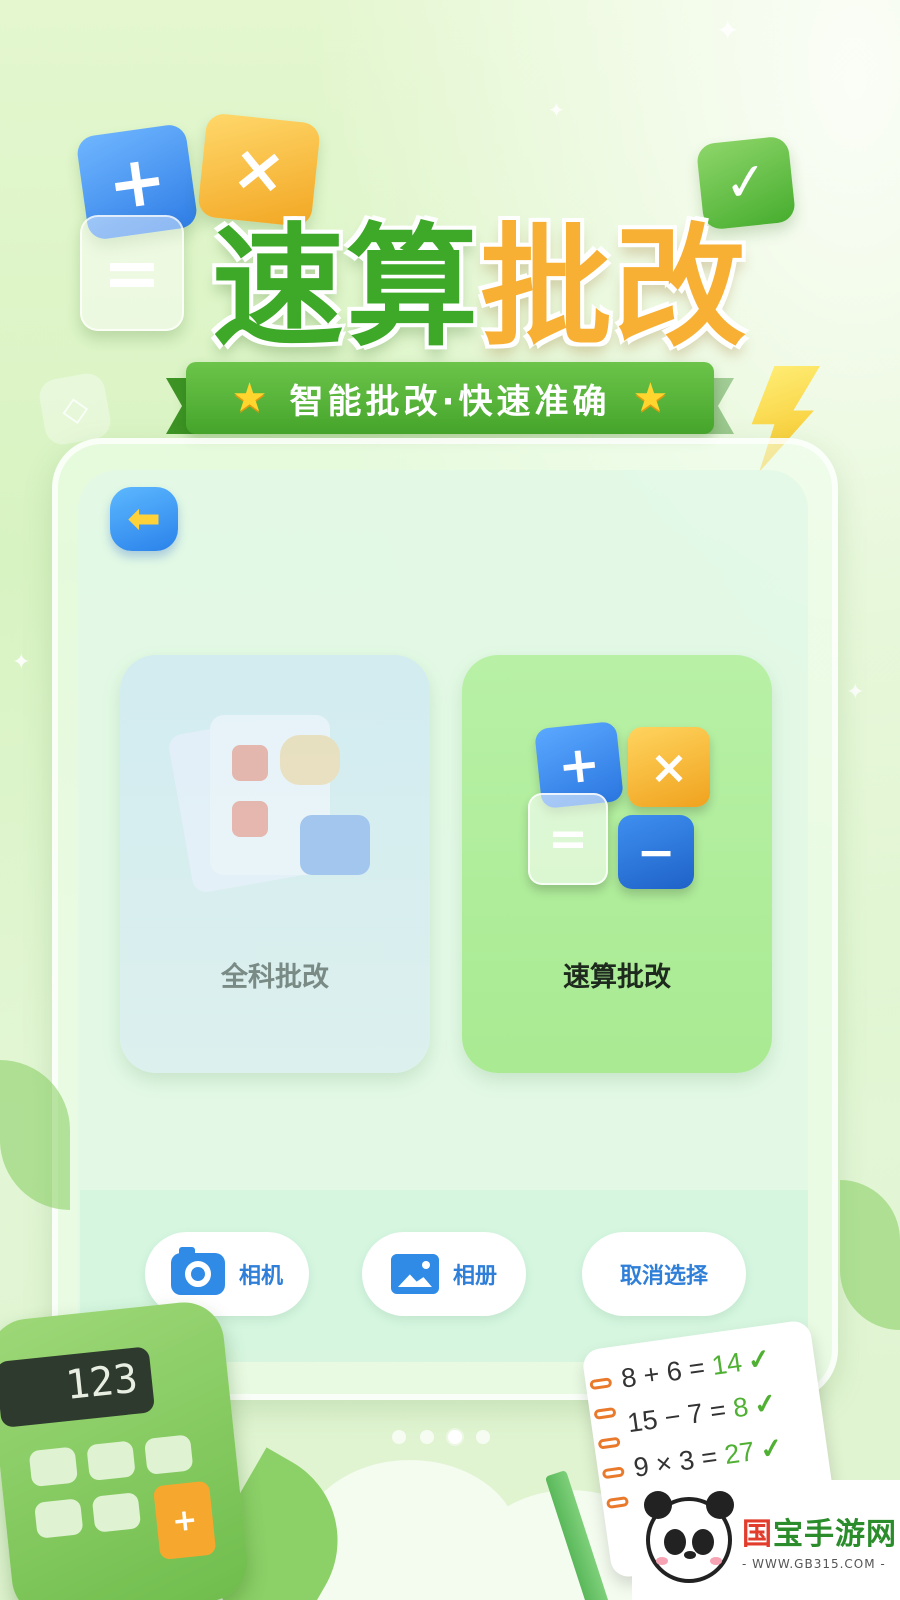 Image resolution: width=900 pixels, height=1600 pixels. I want to click on card-quick-calc: + × = − 速算批改, so click(617, 864).